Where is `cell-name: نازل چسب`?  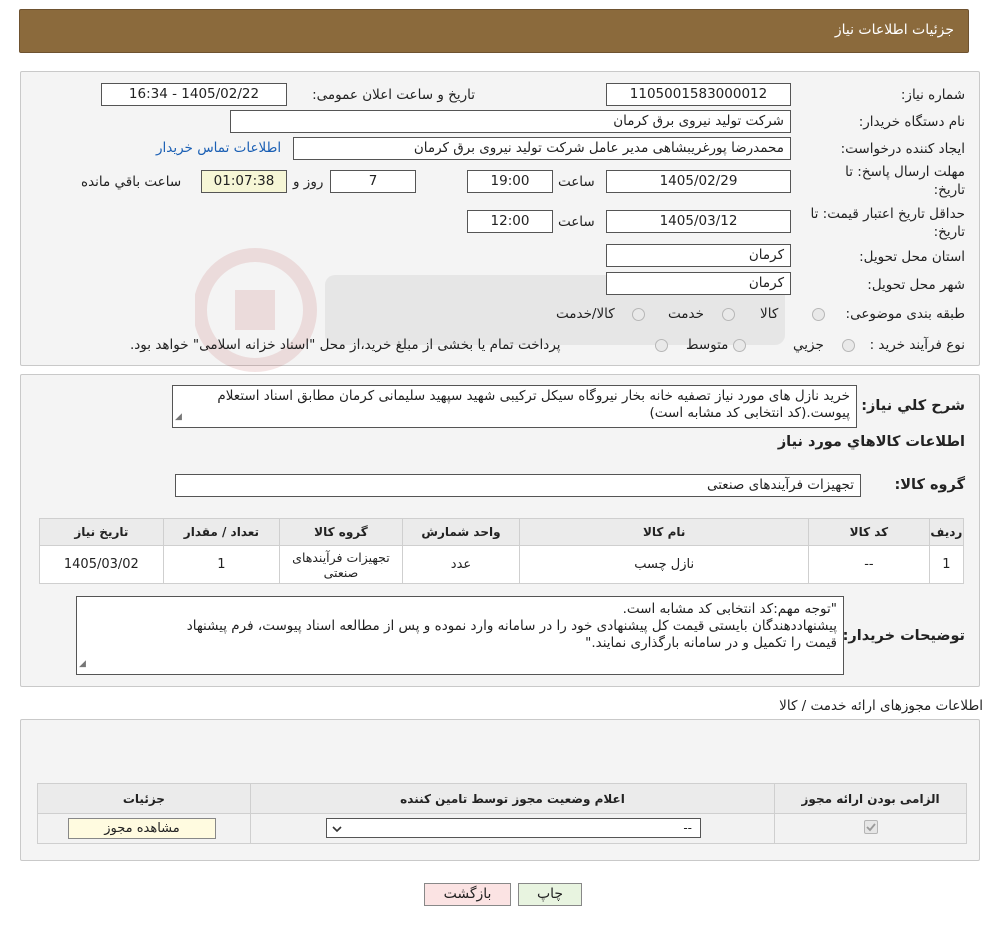 cell-name: نازل چسب is located at coordinates (664, 564).